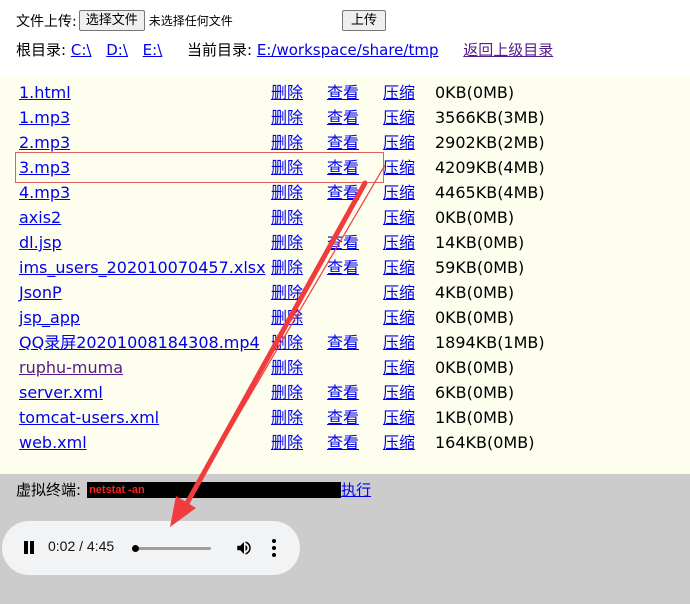  I want to click on file-size: 3566KB(3MB), so click(490, 117).